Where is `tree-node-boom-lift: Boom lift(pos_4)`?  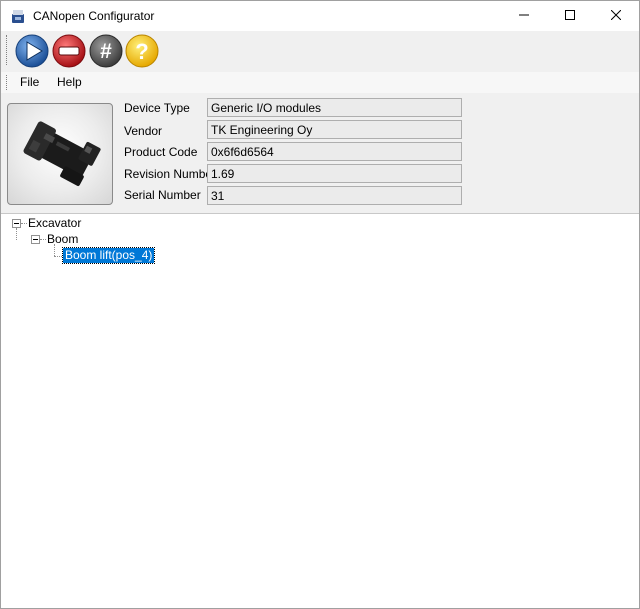 tree-node-boom-lift: Boom lift(pos_4) is located at coordinates (108, 255).